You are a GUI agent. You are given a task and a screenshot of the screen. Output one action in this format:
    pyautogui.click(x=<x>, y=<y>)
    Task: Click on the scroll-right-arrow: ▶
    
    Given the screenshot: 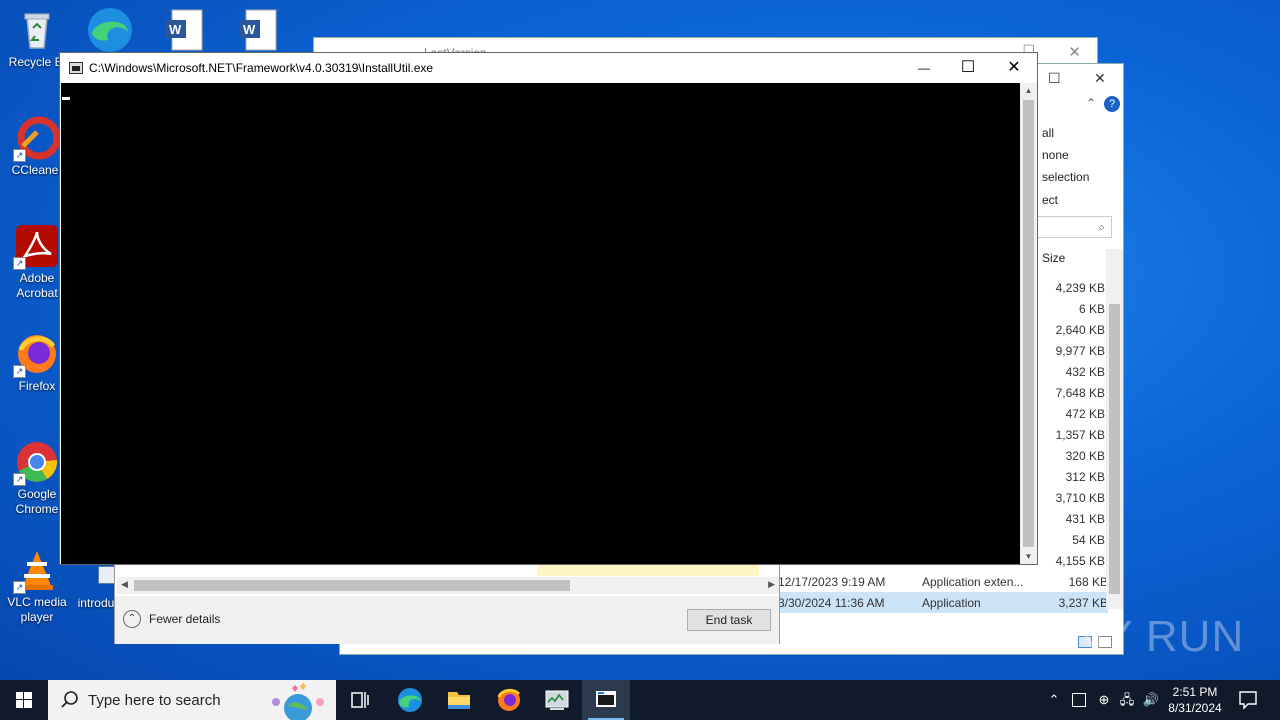 What is the action you would take?
    pyautogui.click(x=771, y=584)
    